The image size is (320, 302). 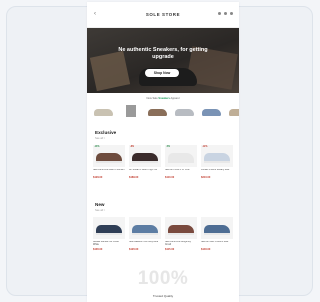 I want to click on search-icon, so click(x=219, y=13).